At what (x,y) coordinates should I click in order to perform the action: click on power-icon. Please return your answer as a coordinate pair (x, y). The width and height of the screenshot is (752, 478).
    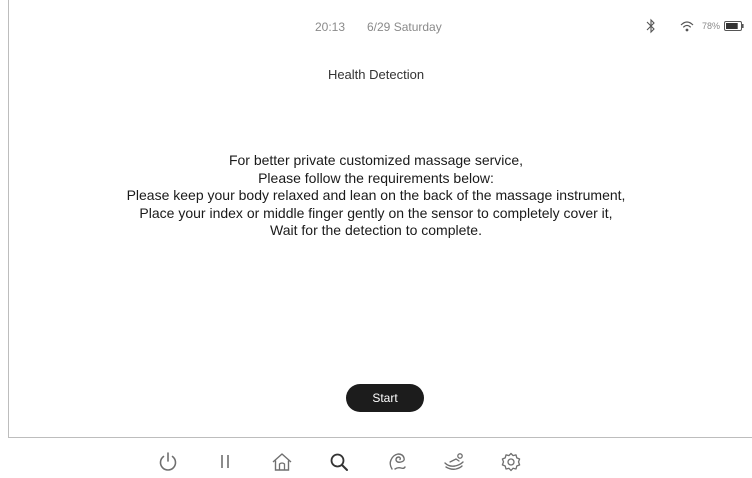
    Looking at the image, I should click on (168, 461).